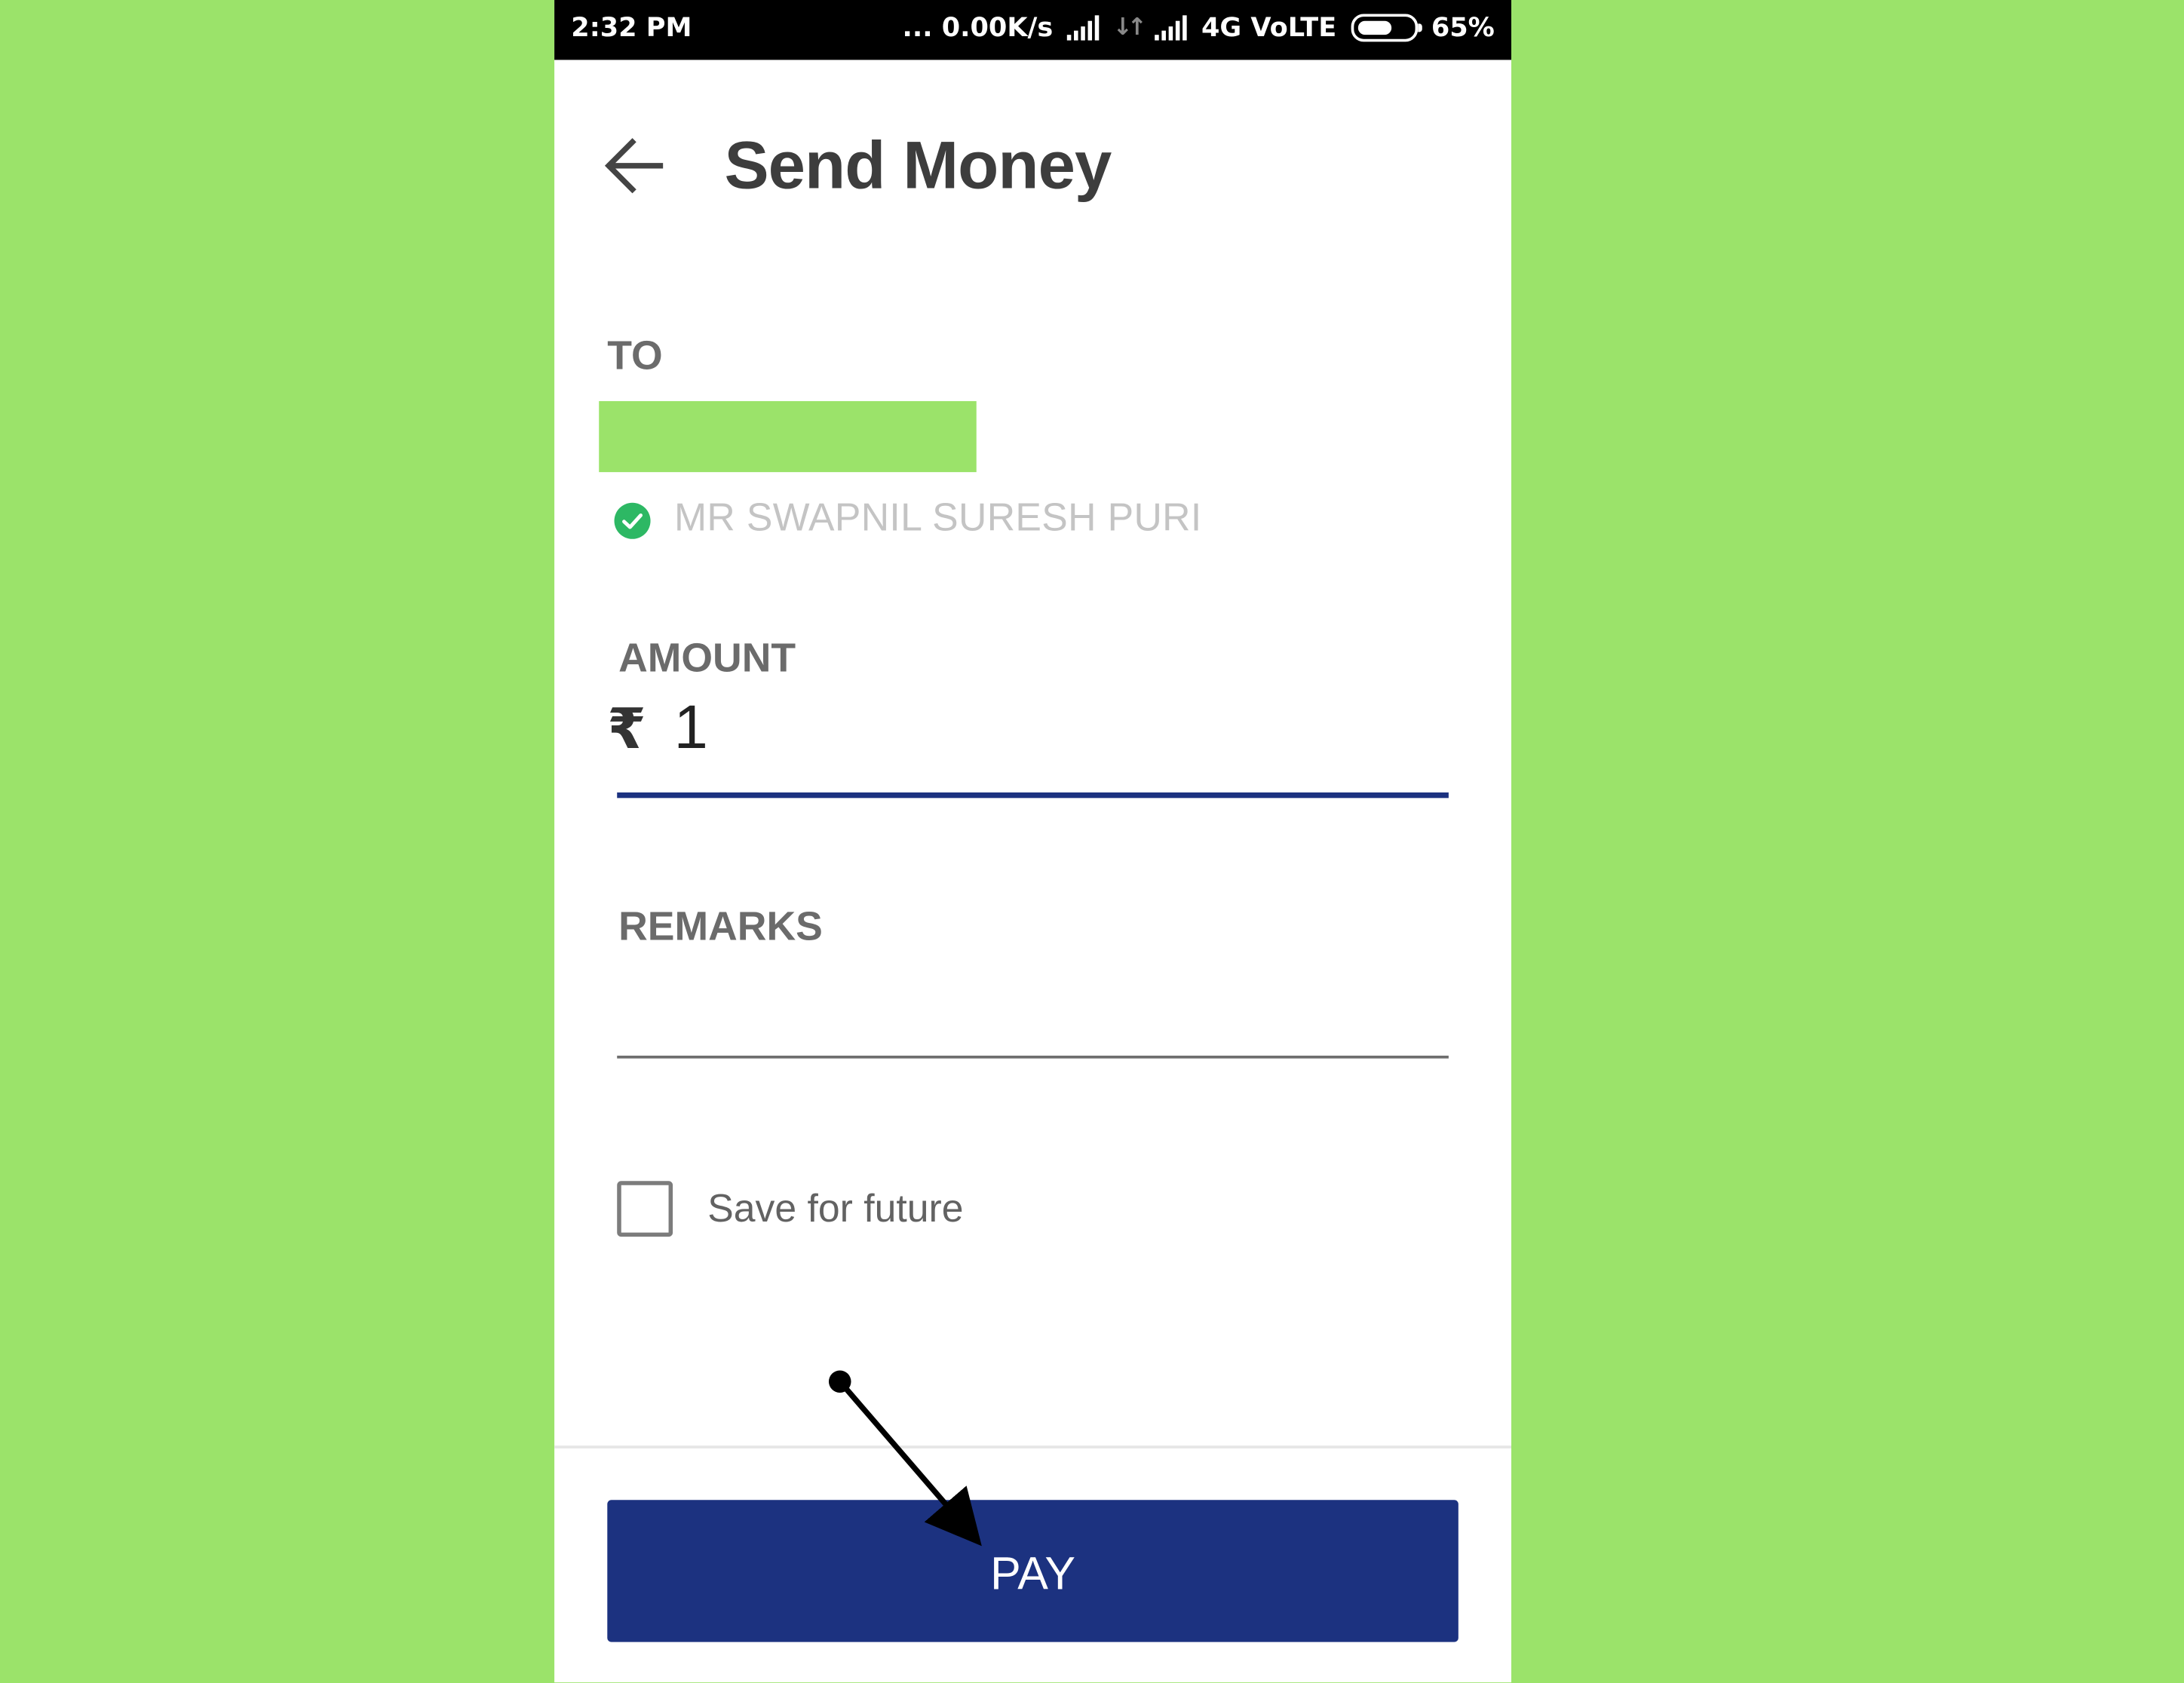 The height and width of the screenshot is (1683, 2184). What do you see at coordinates (707, 659) in the screenshot?
I see `amount-label: AMOUNT` at bounding box center [707, 659].